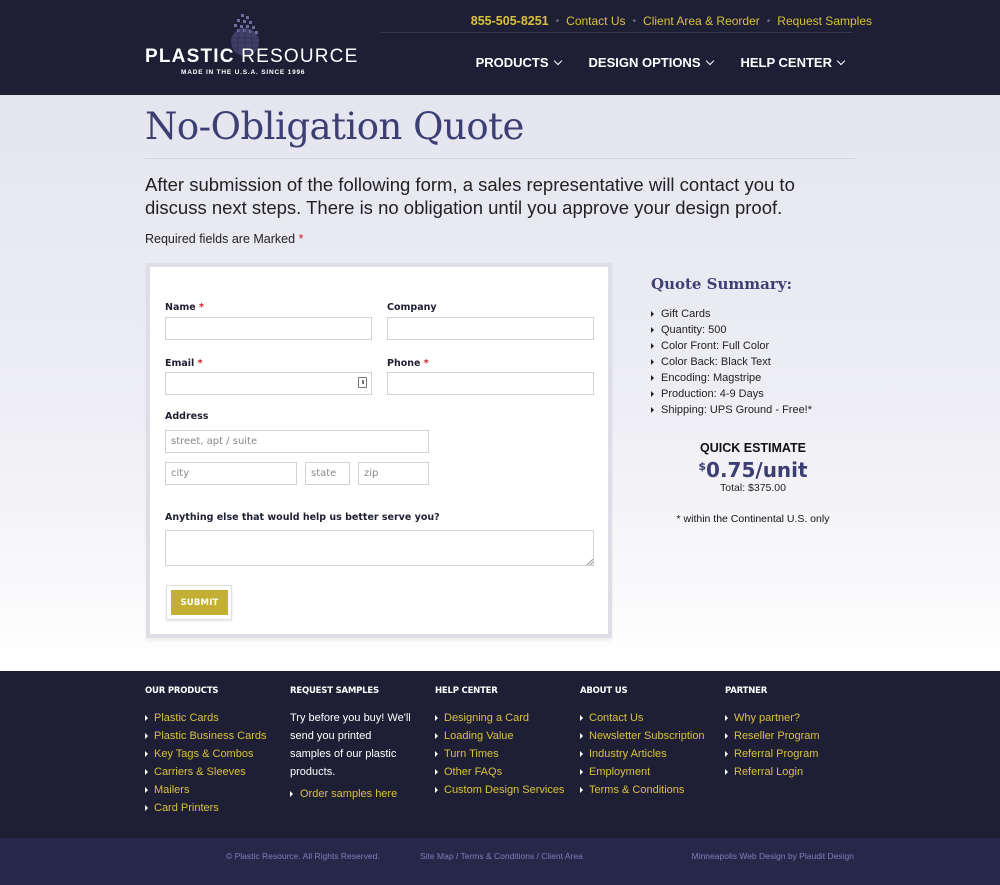 The height and width of the screenshot is (885, 1000). What do you see at coordinates (772, 772) in the screenshot?
I see `footer-link: Referral Login` at bounding box center [772, 772].